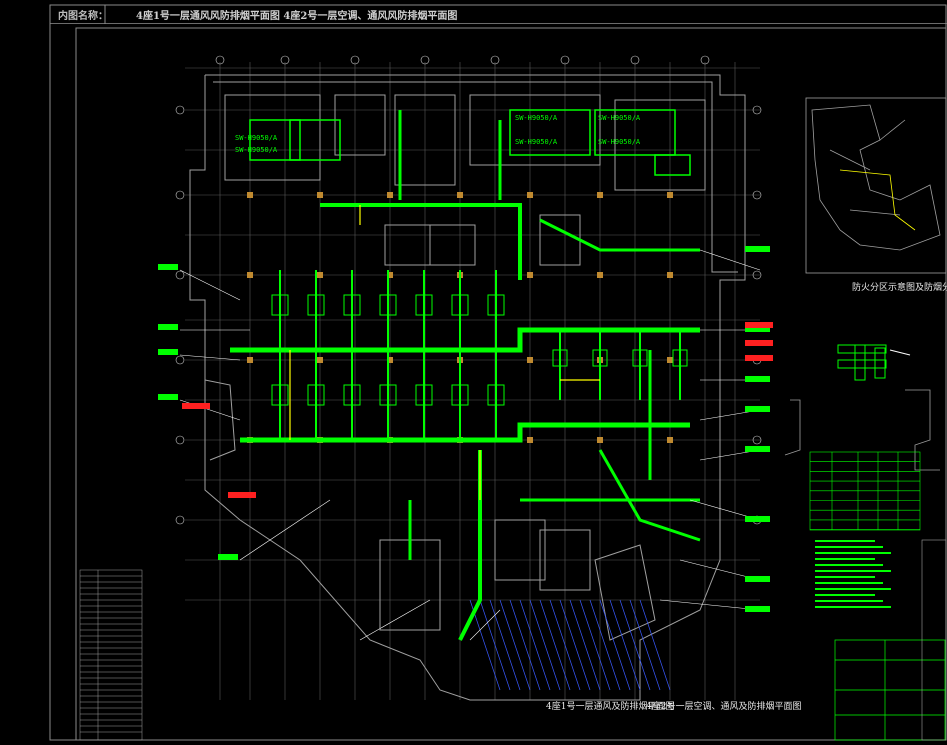 This screenshot has height=745, width=947. Describe the element at coordinates (672, 165) in the screenshot. I see `fan-unit` at that location.